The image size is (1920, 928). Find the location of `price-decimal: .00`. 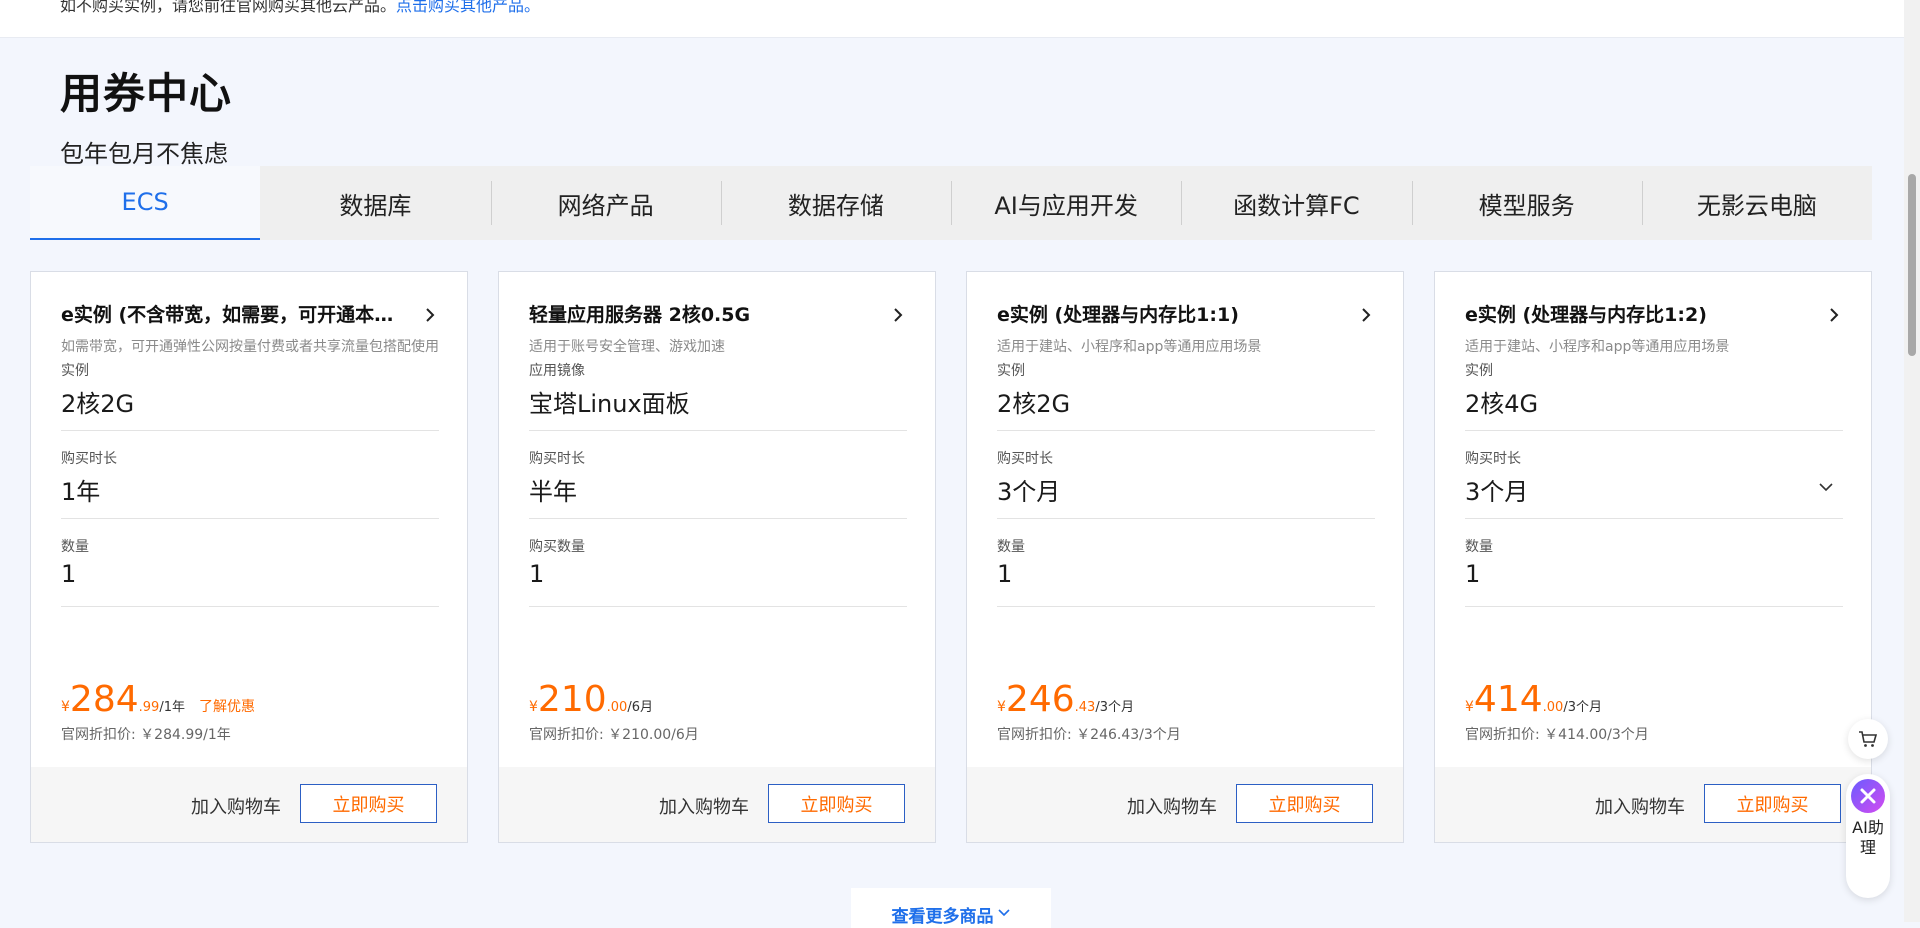

price-decimal: .00 is located at coordinates (1553, 707).